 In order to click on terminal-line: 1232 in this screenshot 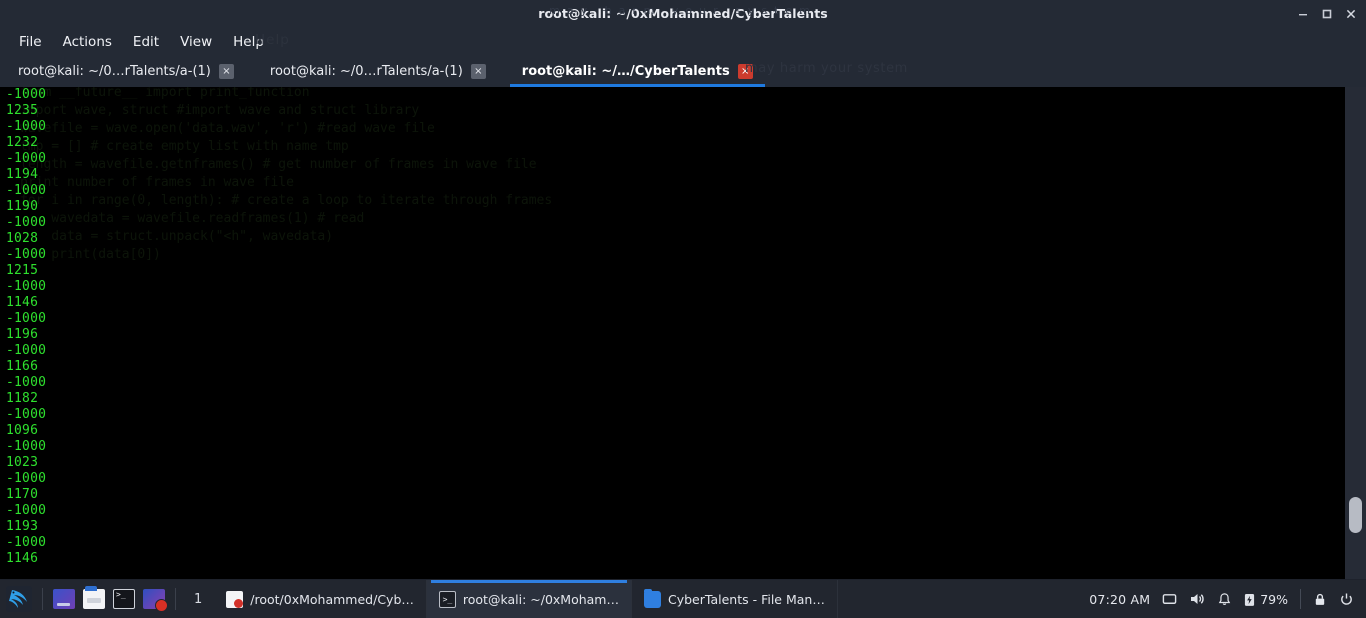, I will do `click(22, 142)`.